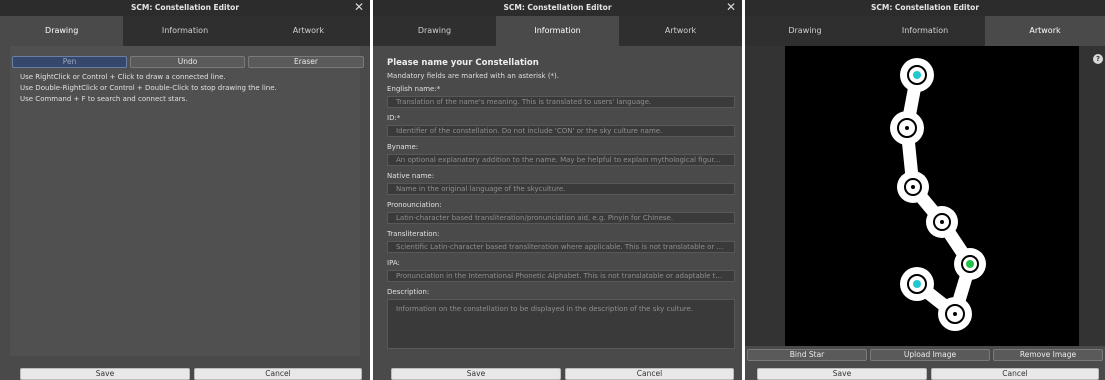 This screenshot has width=1105, height=380. I want to click on pronounciation-label: Pronounciation:, so click(414, 205).